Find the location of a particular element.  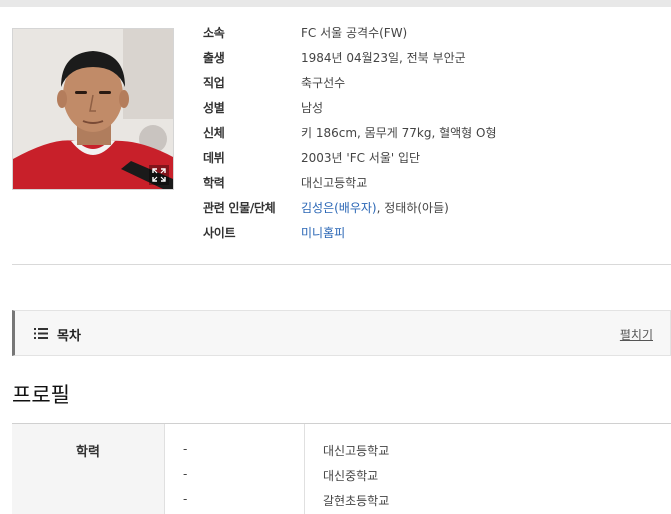

profile-photo is located at coordinates (93, 109).